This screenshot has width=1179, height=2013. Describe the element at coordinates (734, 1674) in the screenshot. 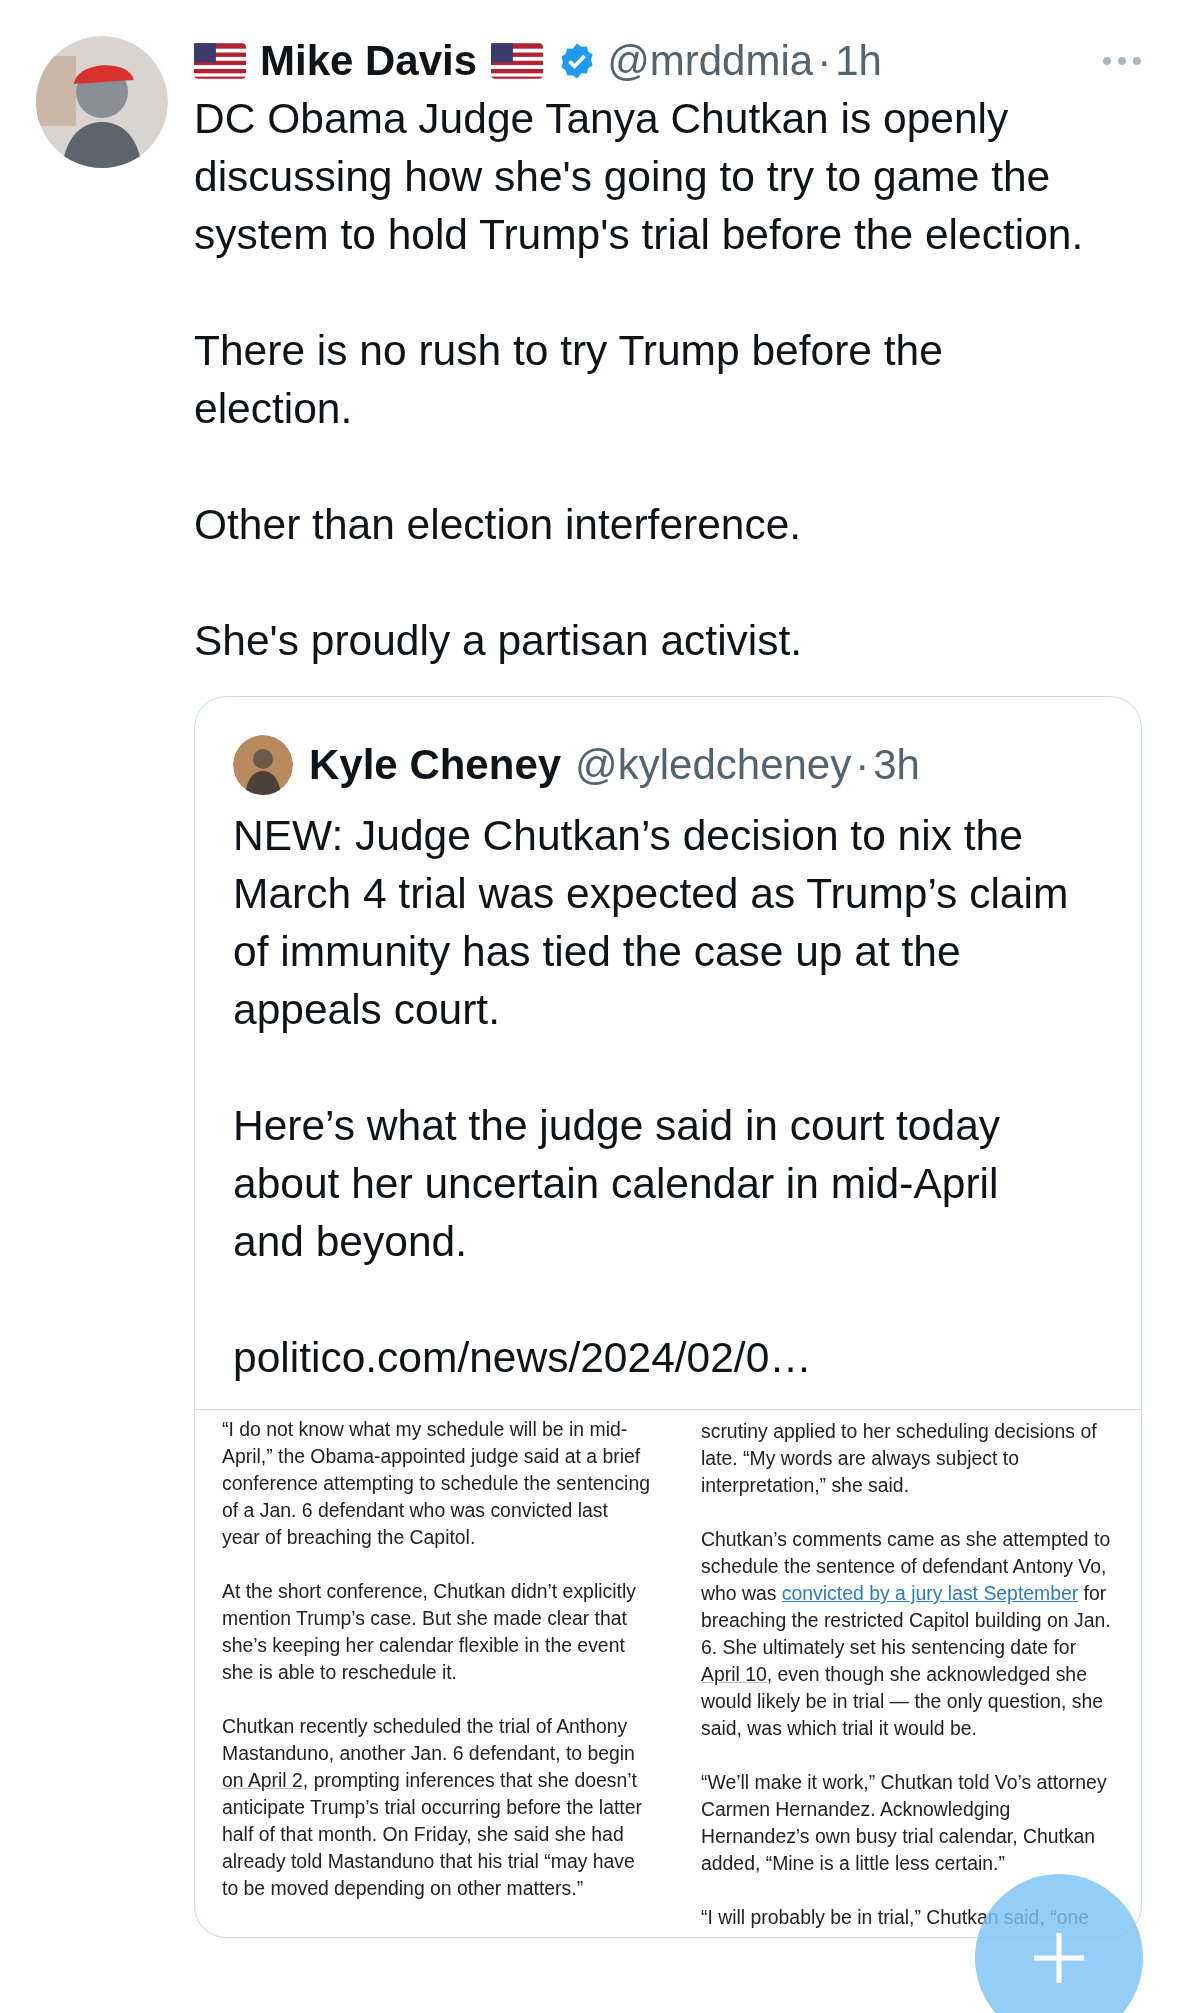

I see `date-link: April 10` at that location.